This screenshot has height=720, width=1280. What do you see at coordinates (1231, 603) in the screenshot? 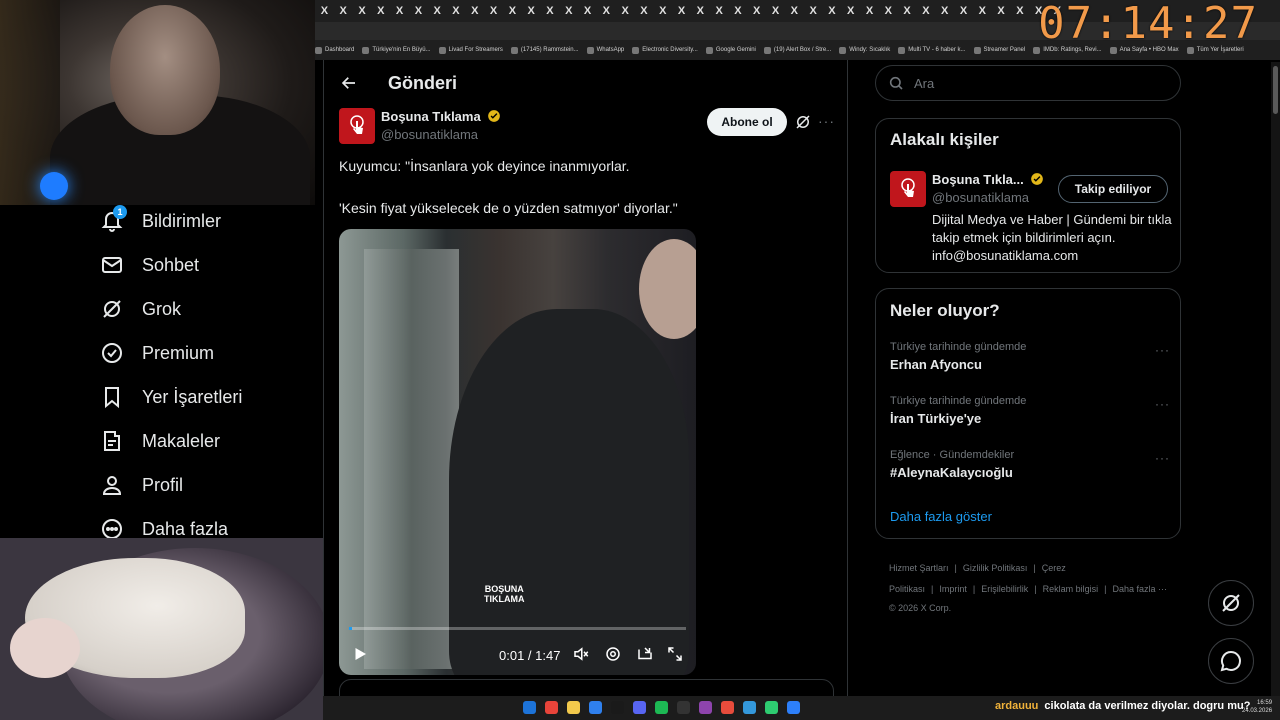
I see `grok-floating-button` at bounding box center [1231, 603].